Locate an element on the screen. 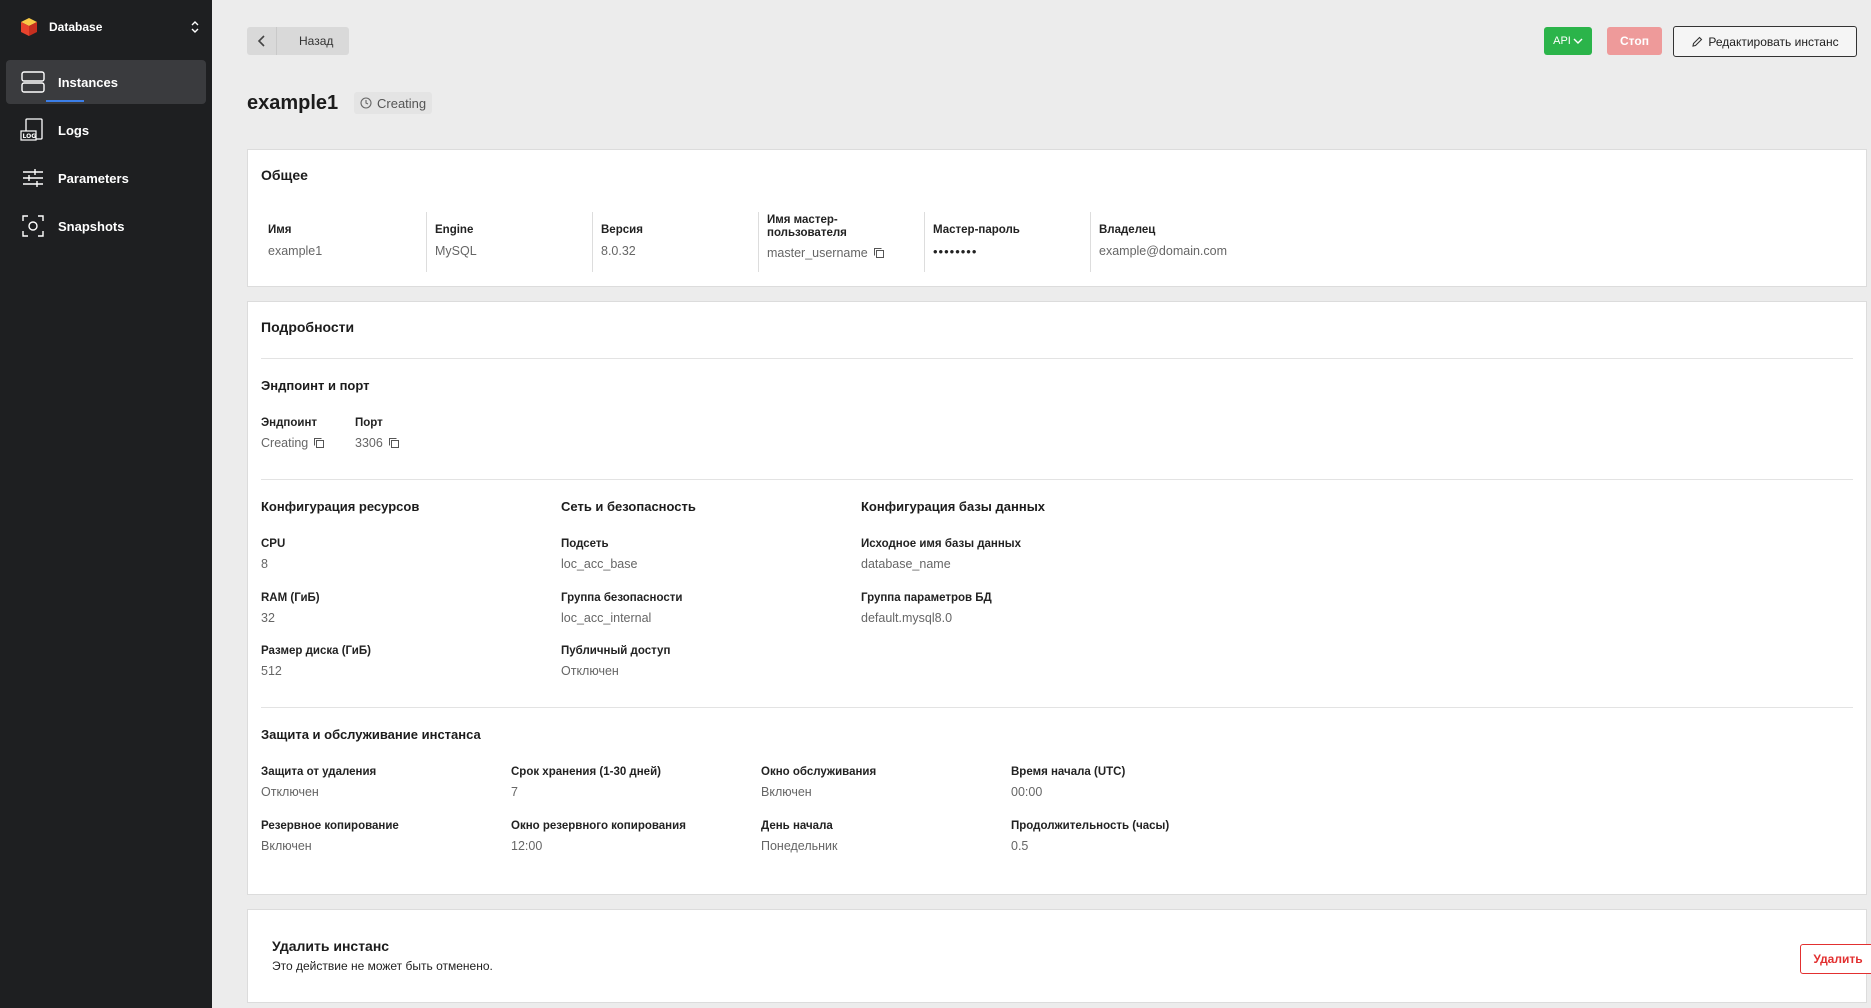 The height and width of the screenshot is (1008, 1871). field-label: Публичный доступ is located at coordinates (616, 651).